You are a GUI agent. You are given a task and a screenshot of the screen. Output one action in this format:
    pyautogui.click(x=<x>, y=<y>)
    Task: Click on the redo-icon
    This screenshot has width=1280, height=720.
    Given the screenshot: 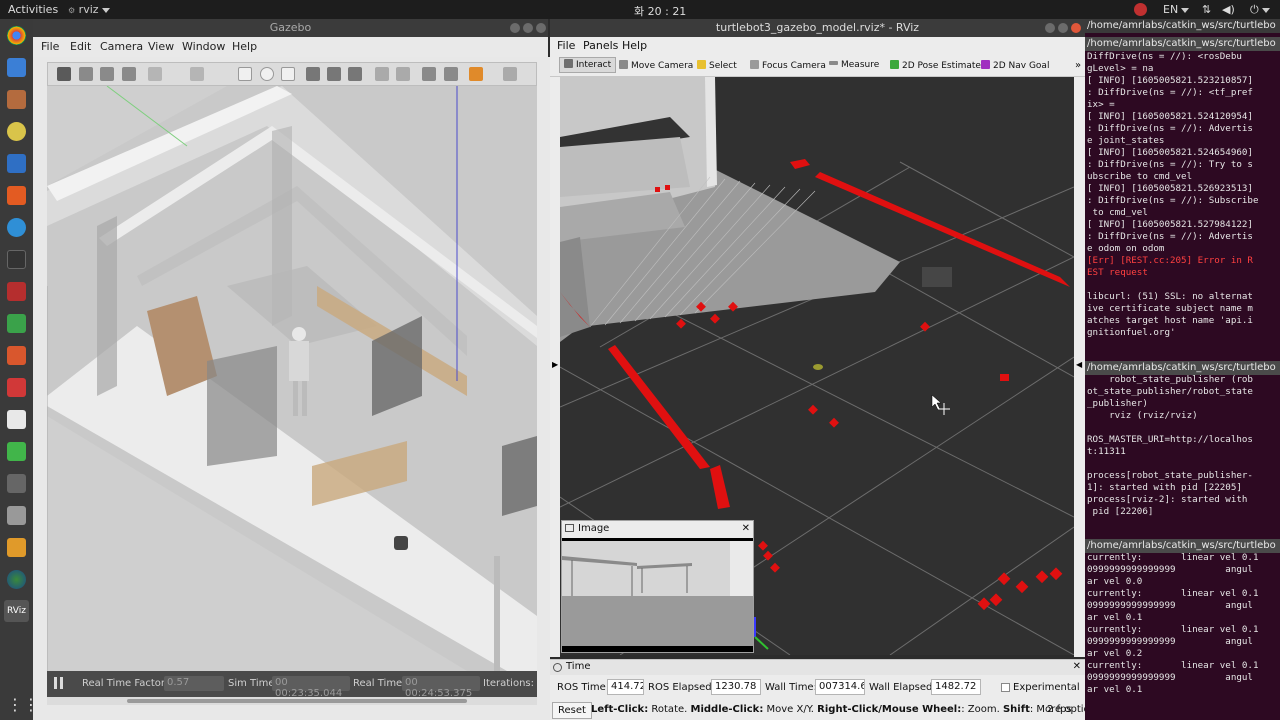 What is the action you would take?
    pyautogui.click(x=197, y=74)
    